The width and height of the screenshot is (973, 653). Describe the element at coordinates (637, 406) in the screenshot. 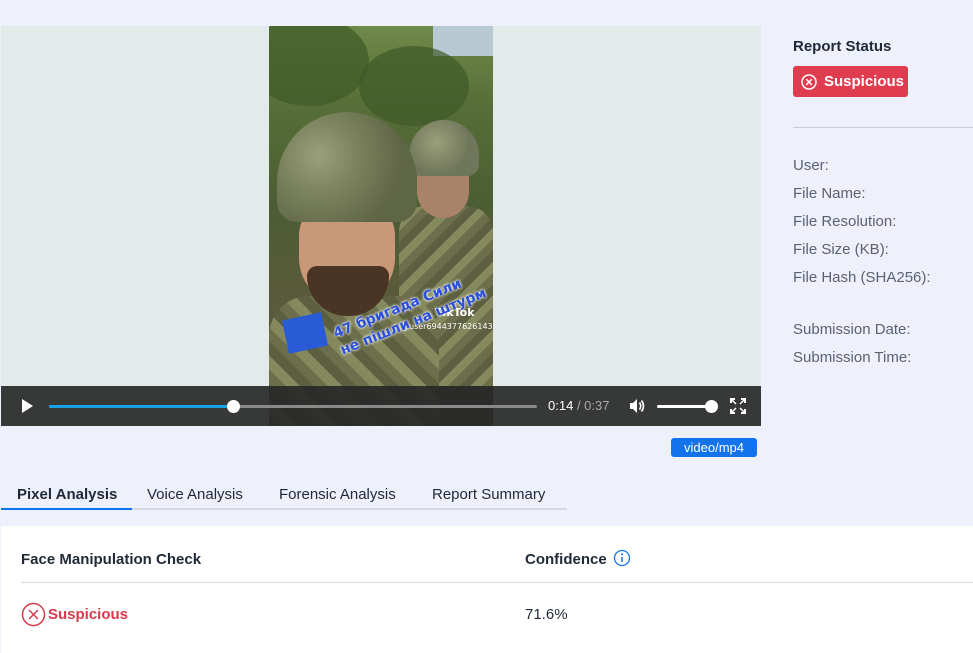

I see `volume-icon` at that location.